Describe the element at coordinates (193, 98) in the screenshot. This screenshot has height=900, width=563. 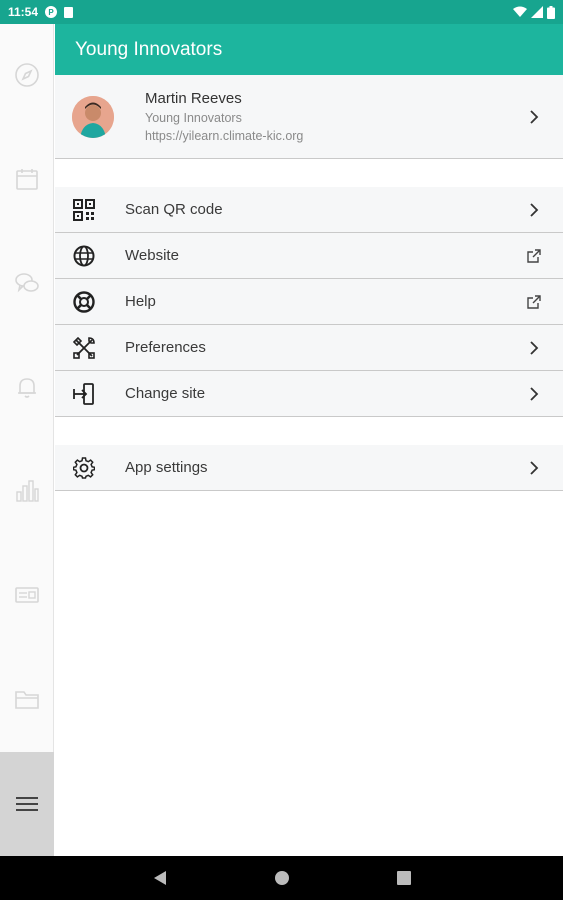
I see `profile-name: Martin Reeves` at that location.